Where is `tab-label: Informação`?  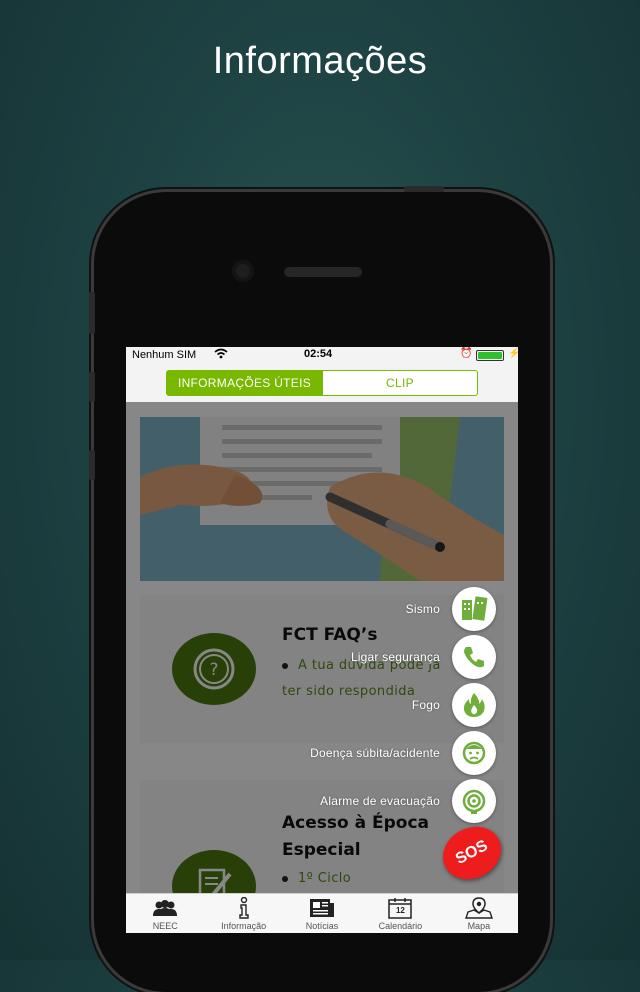 tab-label: Informação is located at coordinates (244, 926).